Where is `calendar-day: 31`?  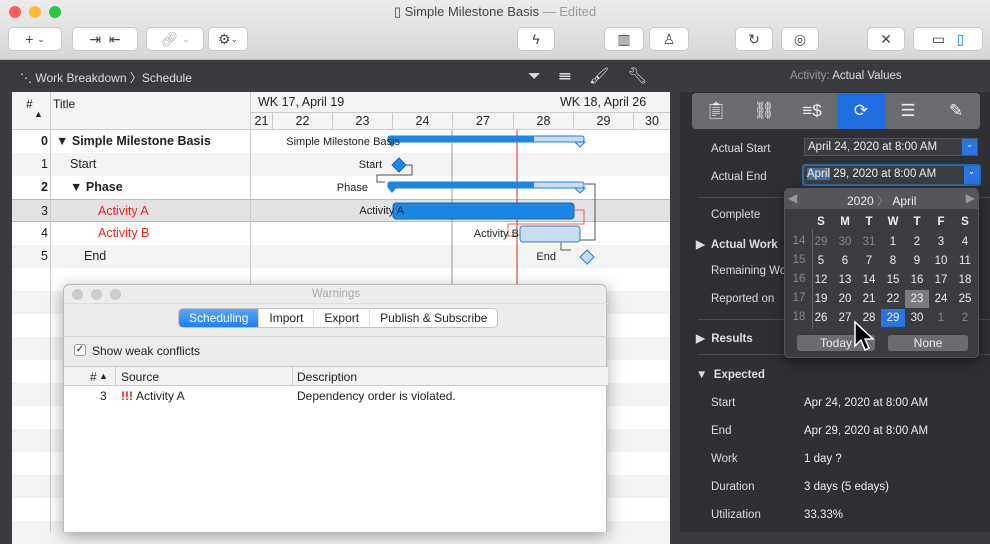 calendar-day: 31 is located at coordinates (869, 242).